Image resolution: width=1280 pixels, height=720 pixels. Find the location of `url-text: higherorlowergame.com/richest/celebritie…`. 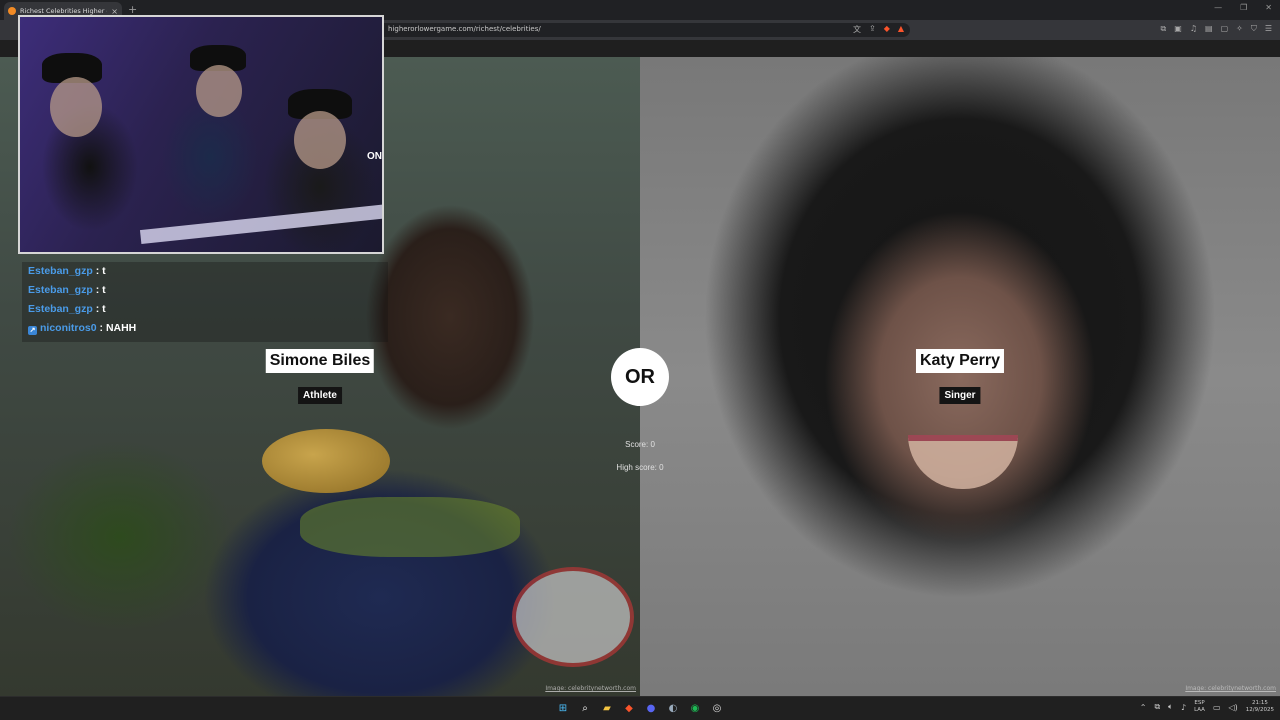

url-text: higherorlowergame.com/richest/celebritie… is located at coordinates (464, 29).